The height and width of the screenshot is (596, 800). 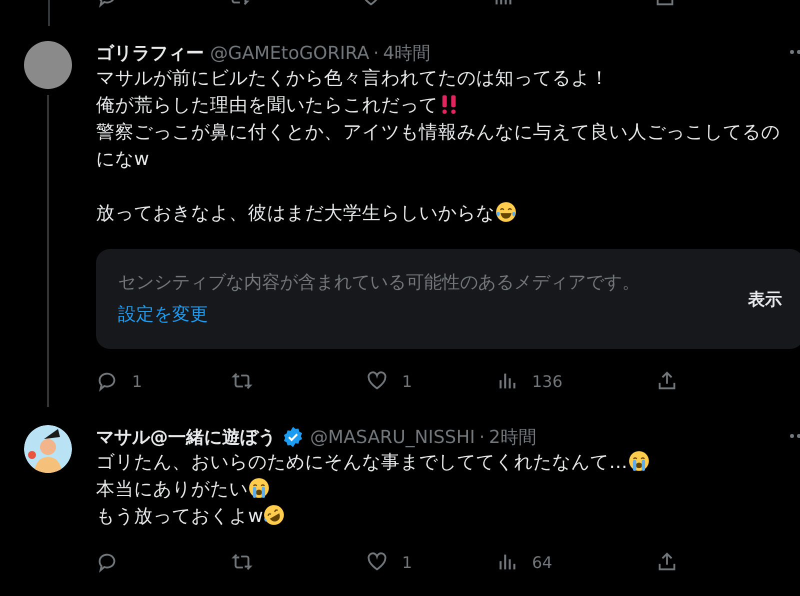 What do you see at coordinates (295, 213) in the screenshot?
I see `post-text: 放っておきなよ、彼はまだ大学生らしいからな` at bounding box center [295, 213].